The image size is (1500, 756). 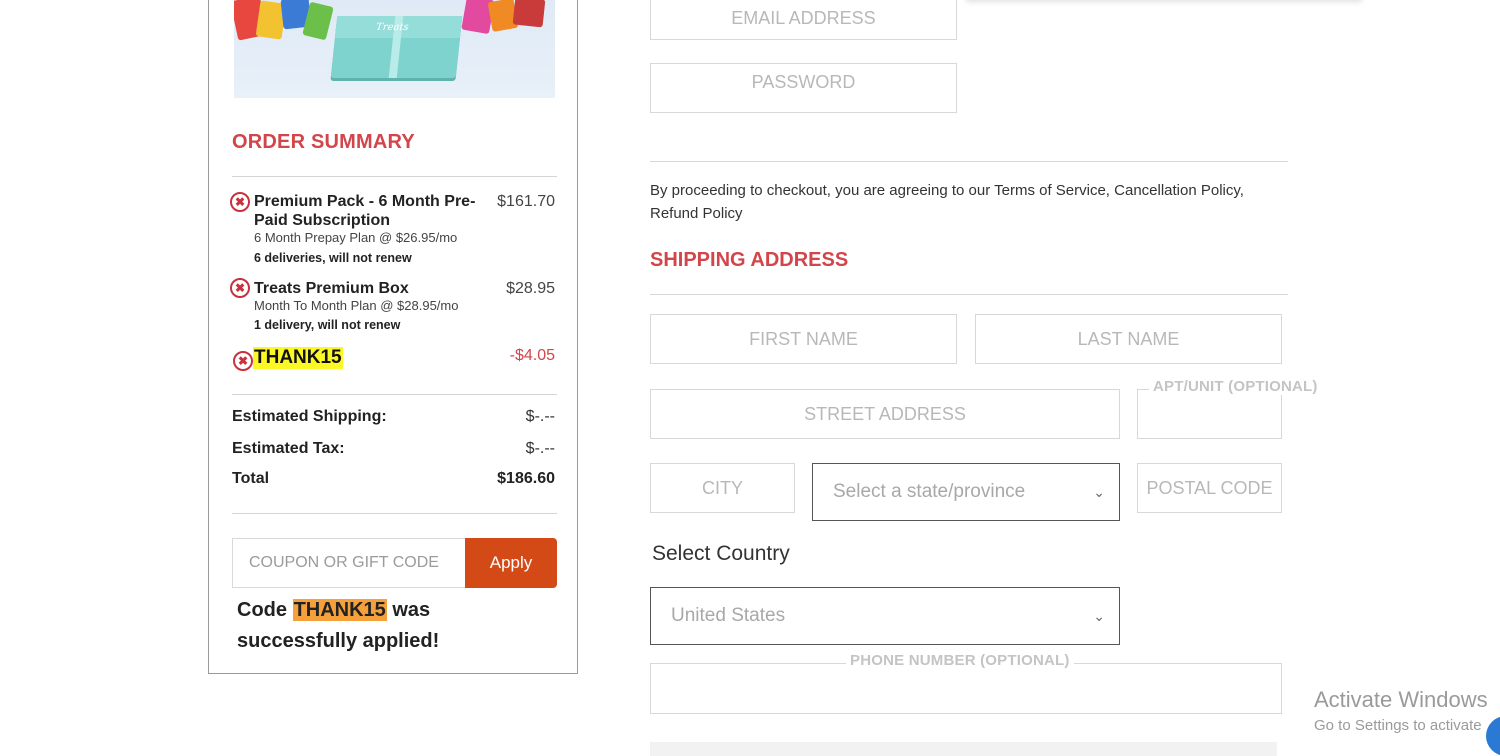 I want to click on phone-number-label: PHONE NUMBER (OPTIONAL), so click(x=960, y=660).